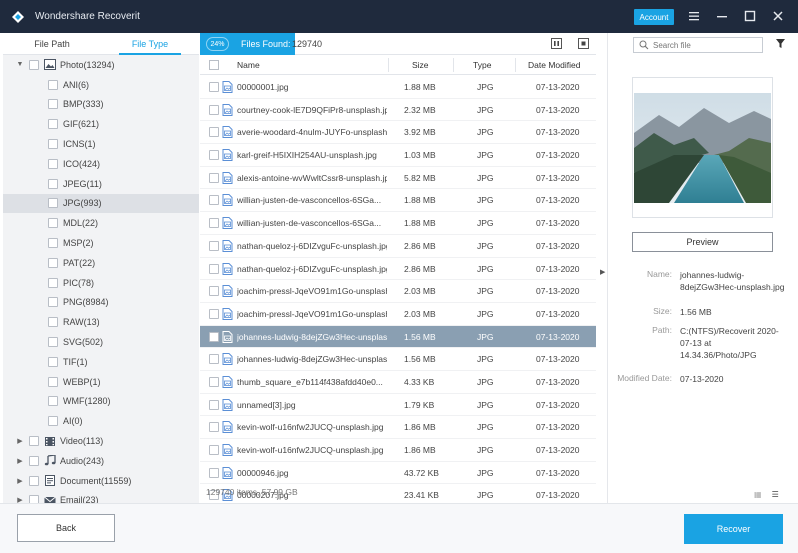 Image resolution: width=798 pixels, height=553 pixels. What do you see at coordinates (150, 44) in the screenshot?
I see `tab-file-type: File Type` at bounding box center [150, 44].